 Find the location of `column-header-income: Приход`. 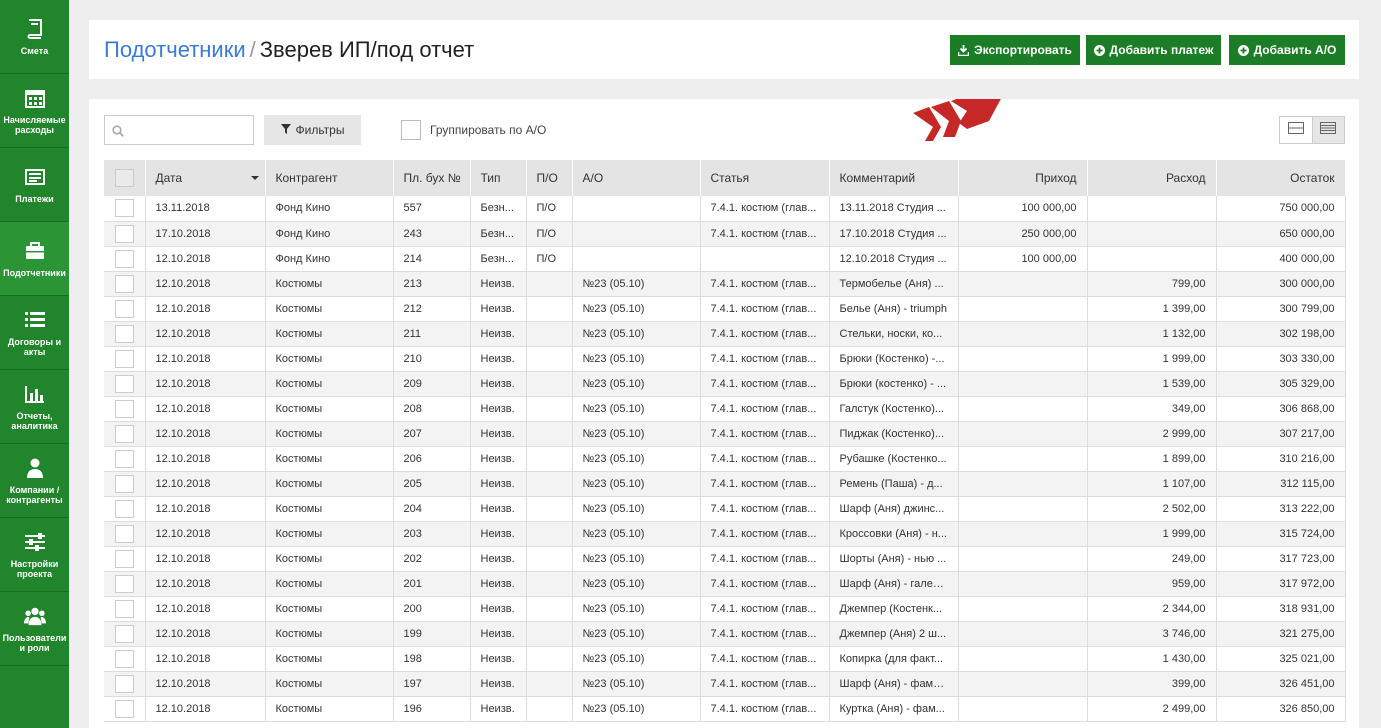

column-header-income: Приход is located at coordinates (1023, 178).